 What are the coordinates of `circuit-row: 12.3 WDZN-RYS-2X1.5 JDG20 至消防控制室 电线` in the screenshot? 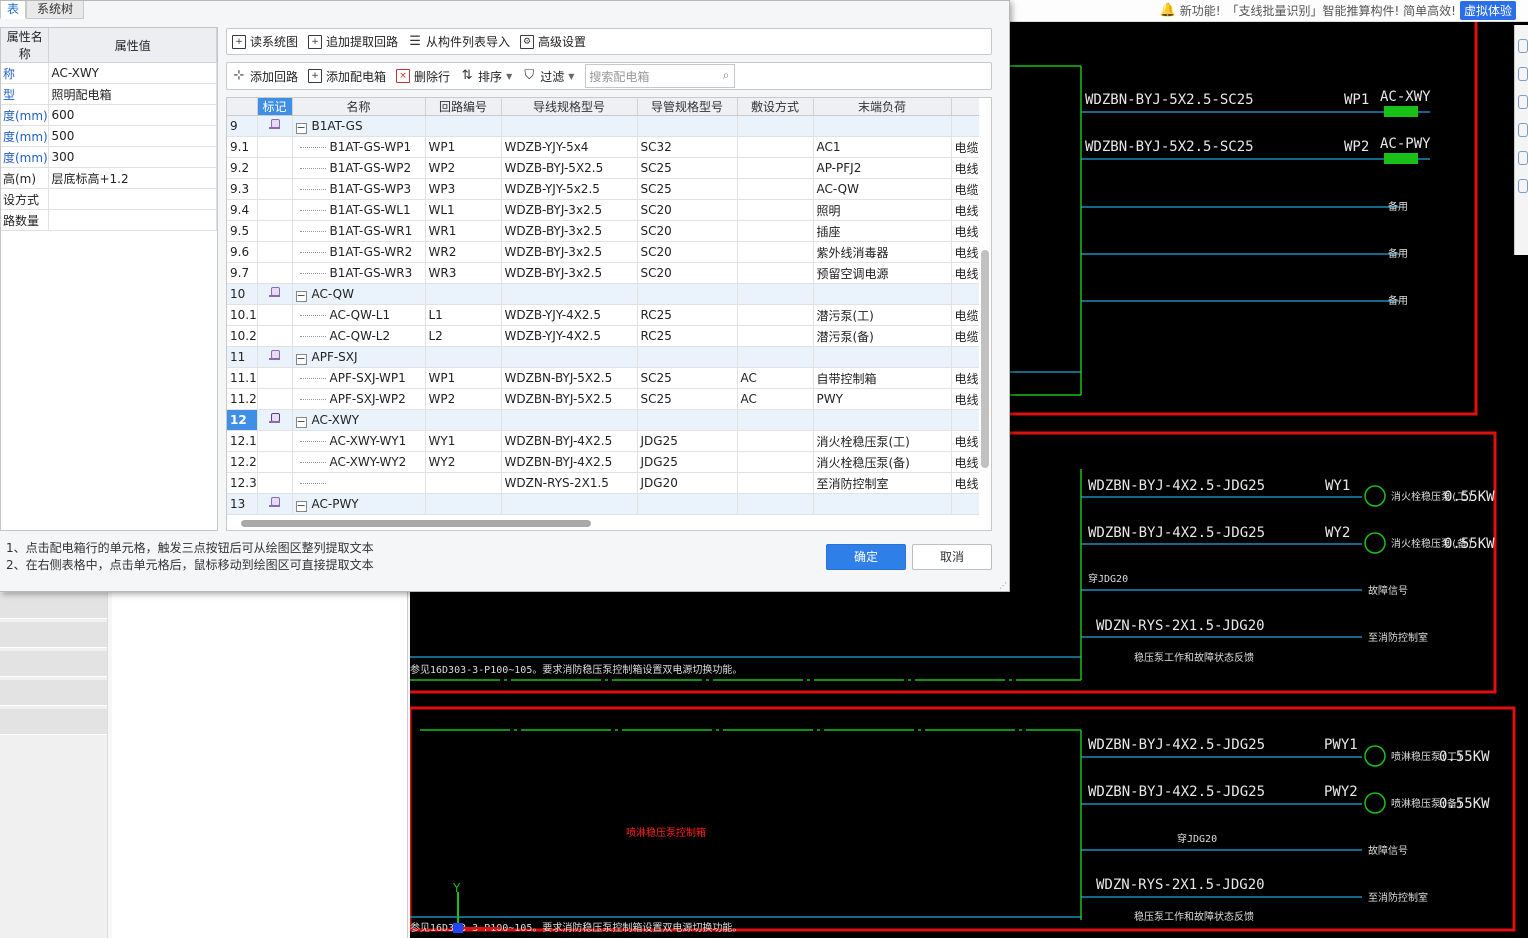 It's located at (603, 483).